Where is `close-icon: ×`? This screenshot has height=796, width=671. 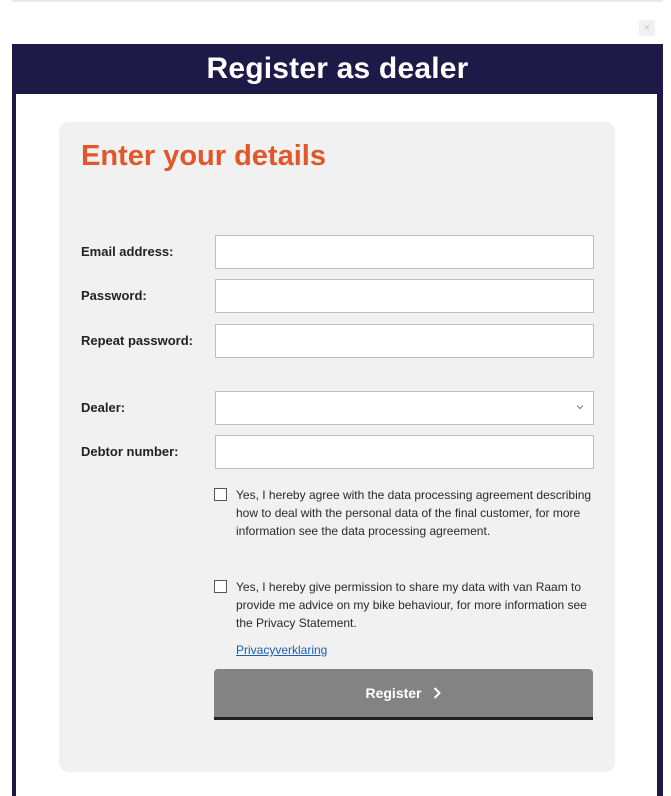
close-icon: × is located at coordinates (647, 28).